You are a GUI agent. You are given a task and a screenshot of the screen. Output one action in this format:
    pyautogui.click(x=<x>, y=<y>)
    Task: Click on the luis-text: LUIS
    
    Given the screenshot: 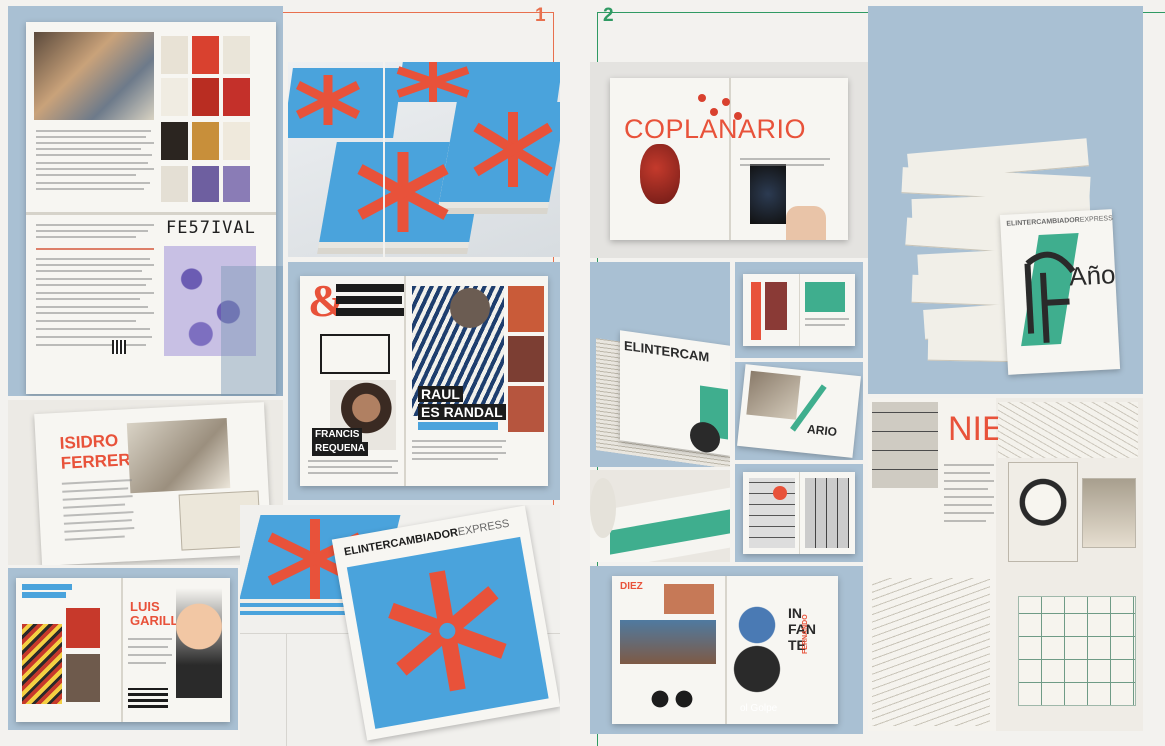 What is the action you would take?
    pyautogui.click(x=145, y=606)
    